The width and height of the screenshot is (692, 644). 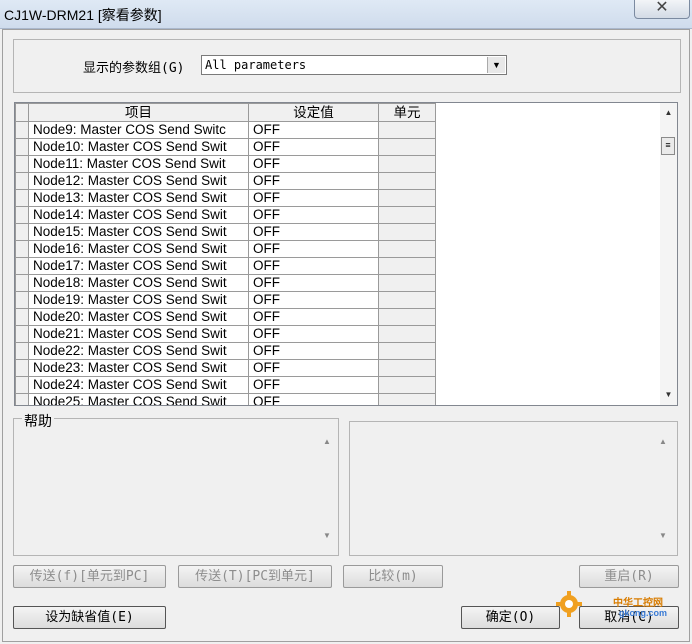 What do you see at coordinates (668, 254) in the screenshot?
I see `grid-scrollbar: ▲ ≡ ▼` at bounding box center [668, 254].